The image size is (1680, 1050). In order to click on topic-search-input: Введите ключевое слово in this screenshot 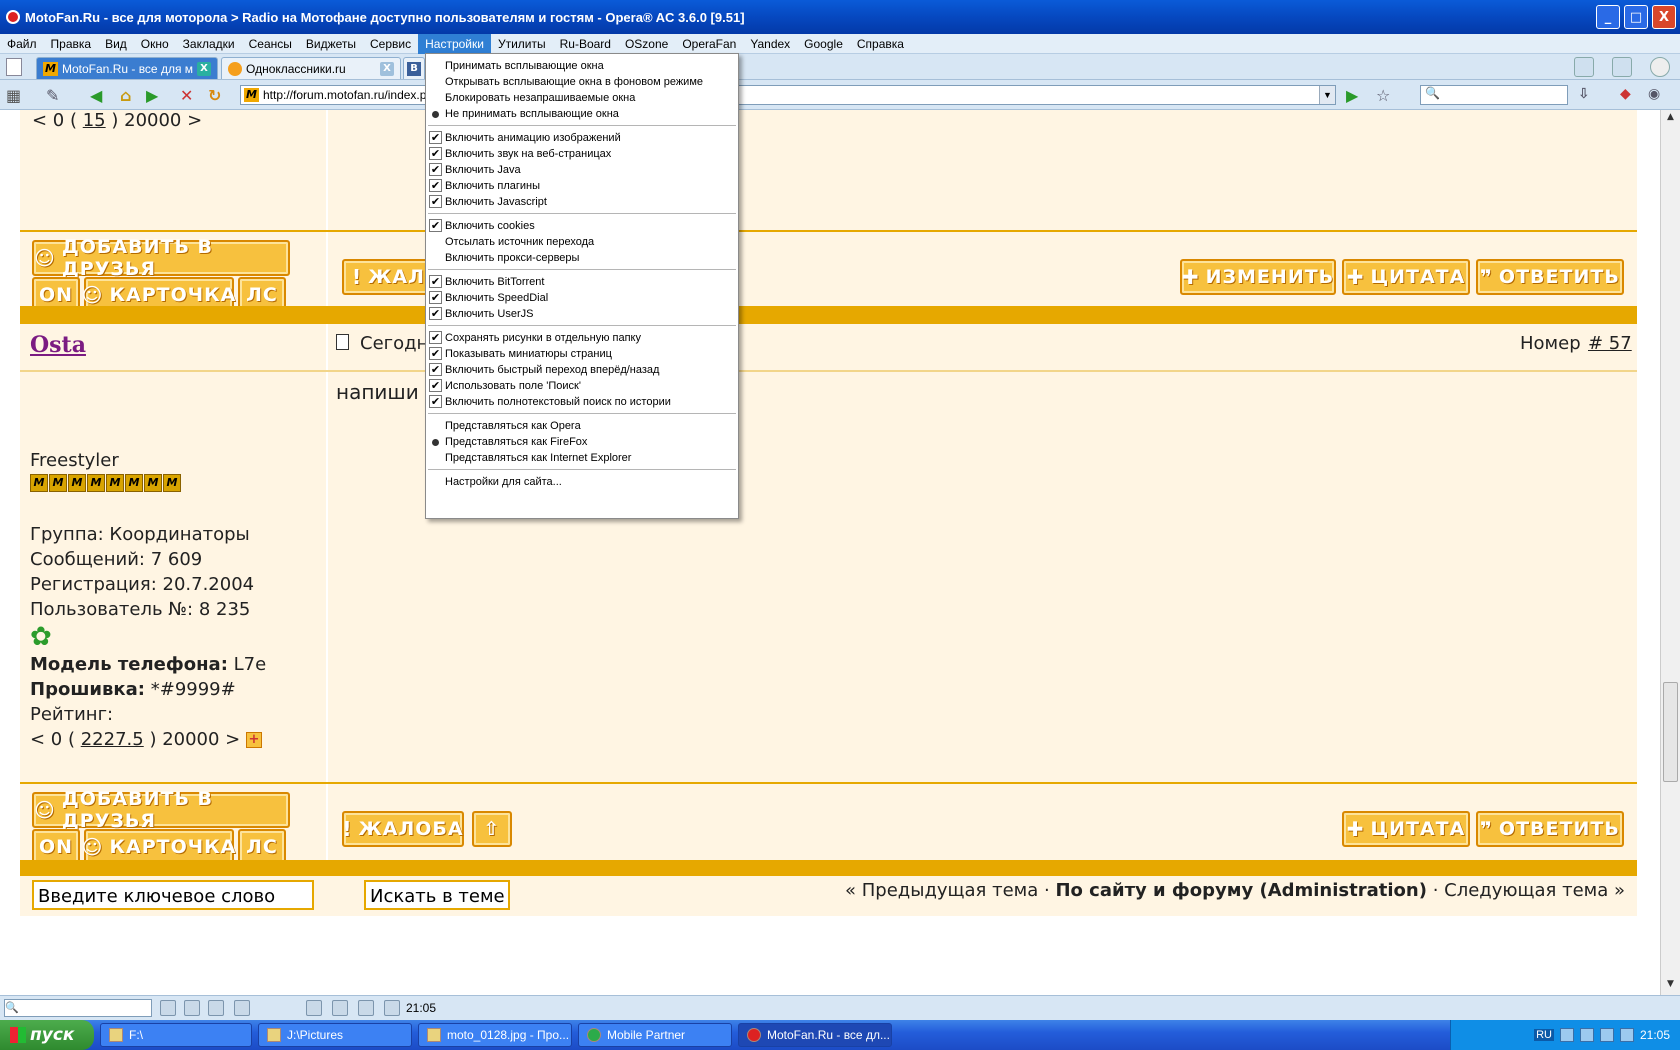, I will do `click(173, 895)`.